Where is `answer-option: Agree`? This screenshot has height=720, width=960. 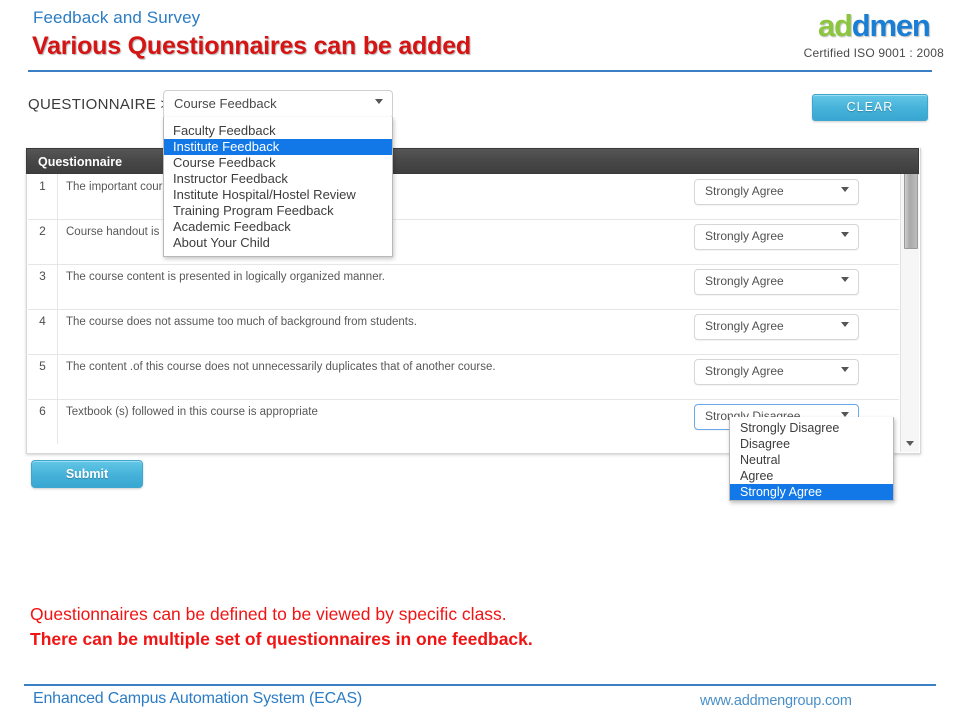 answer-option: Agree is located at coordinates (811, 476).